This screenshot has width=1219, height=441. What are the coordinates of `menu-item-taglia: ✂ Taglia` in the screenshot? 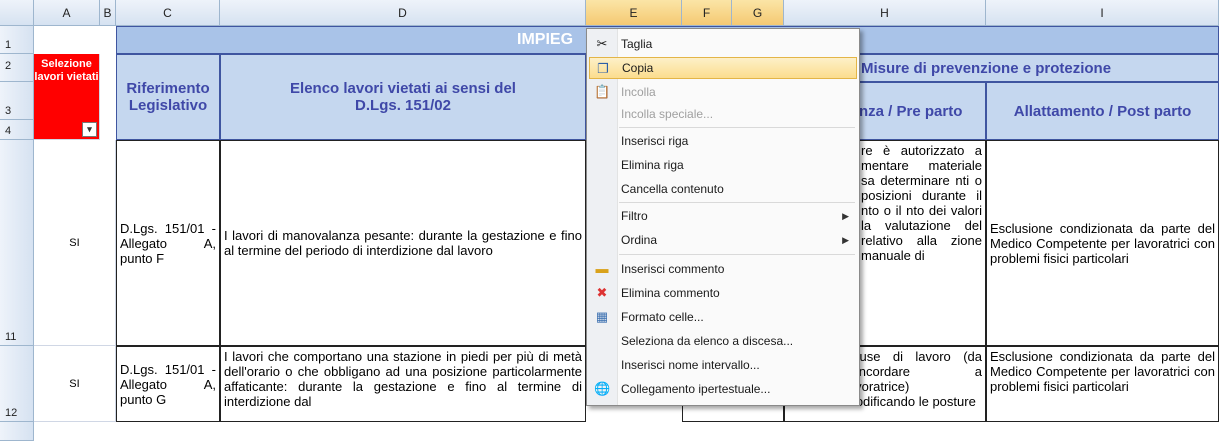 It's located at (723, 44).